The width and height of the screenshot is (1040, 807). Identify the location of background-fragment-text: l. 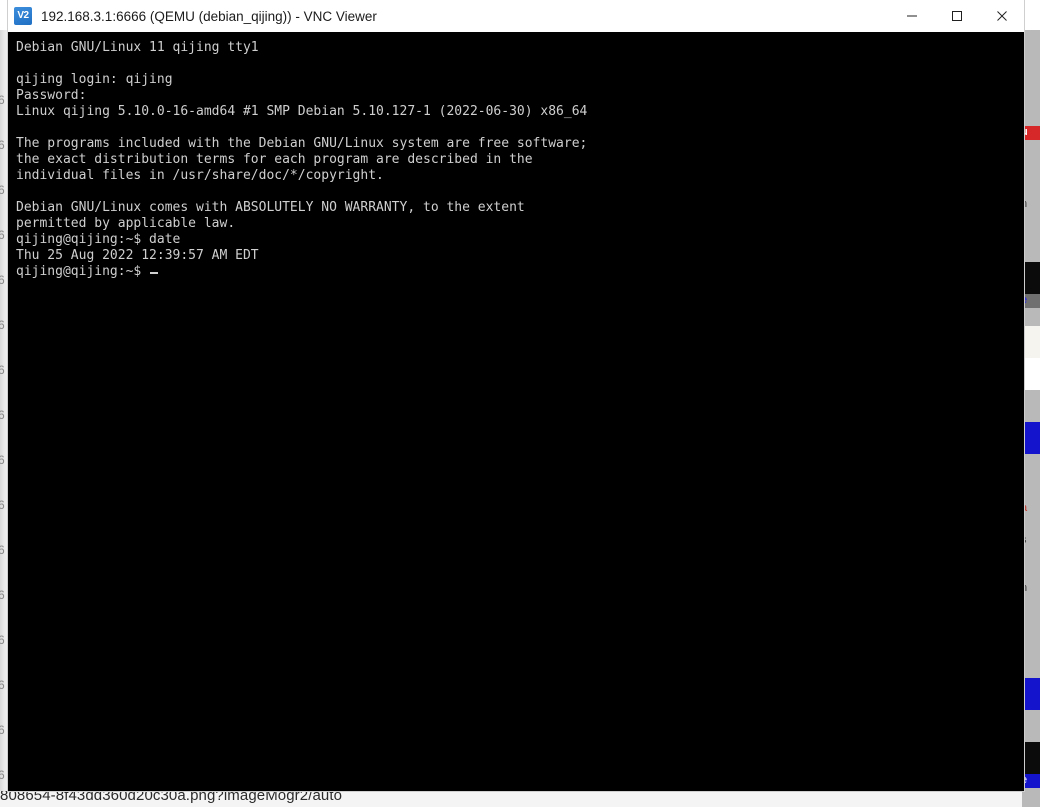
(1031, 556).